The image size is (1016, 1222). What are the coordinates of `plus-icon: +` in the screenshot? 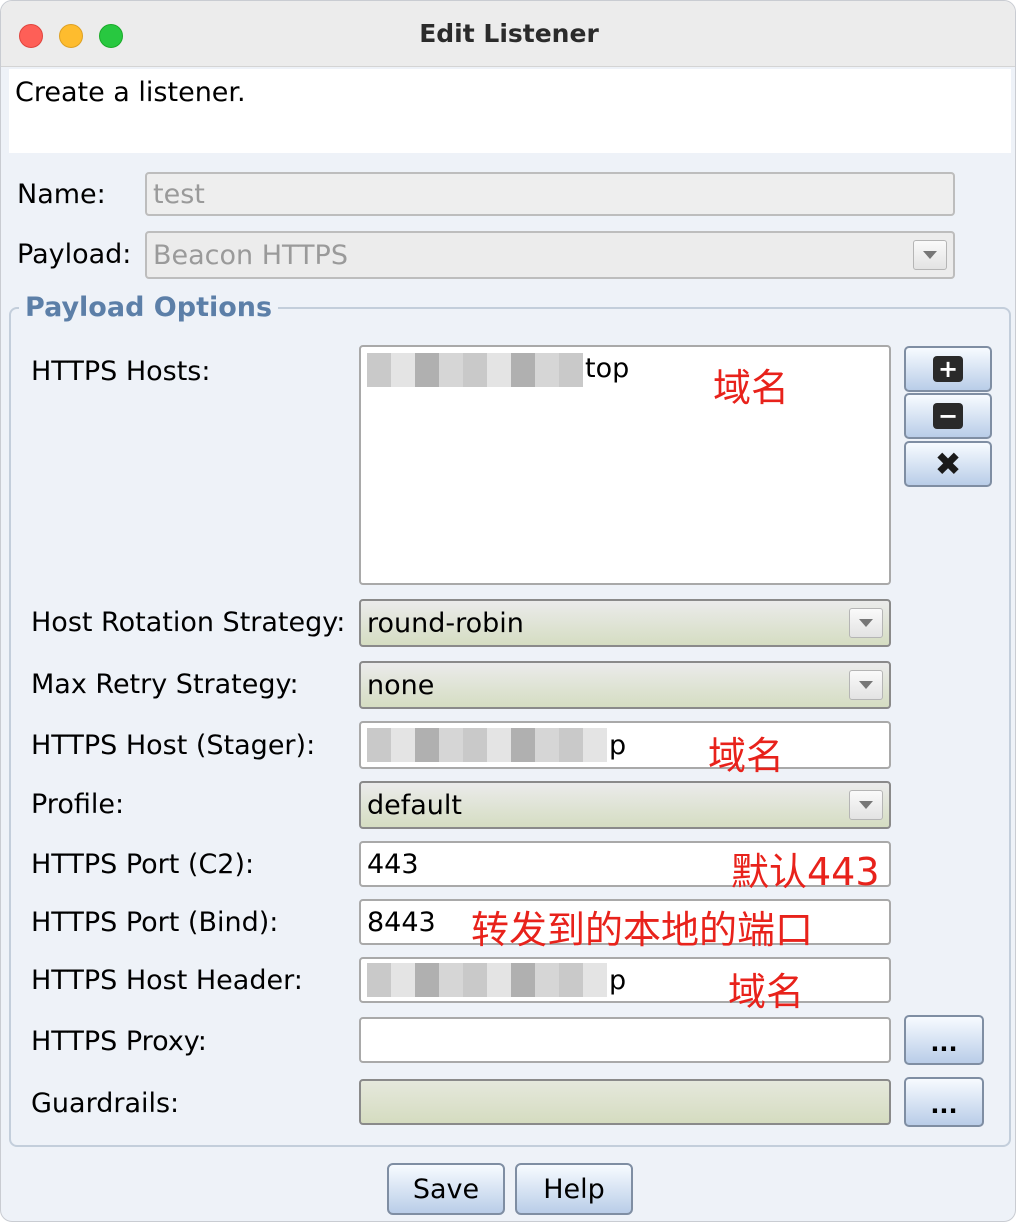 It's located at (948, 369).